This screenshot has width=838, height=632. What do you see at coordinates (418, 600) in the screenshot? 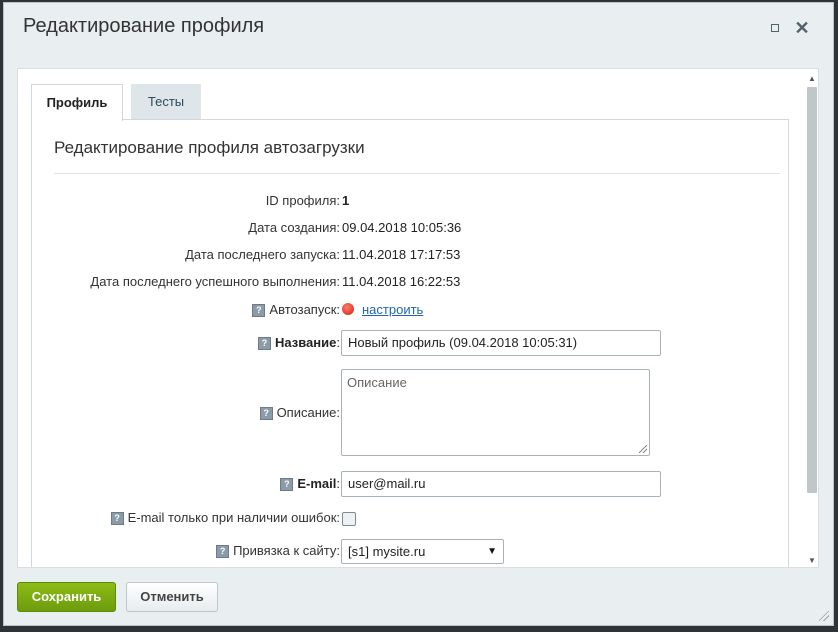
I see `dialog-footer: Сохранить Отменить` at bounding box center [418, 600].